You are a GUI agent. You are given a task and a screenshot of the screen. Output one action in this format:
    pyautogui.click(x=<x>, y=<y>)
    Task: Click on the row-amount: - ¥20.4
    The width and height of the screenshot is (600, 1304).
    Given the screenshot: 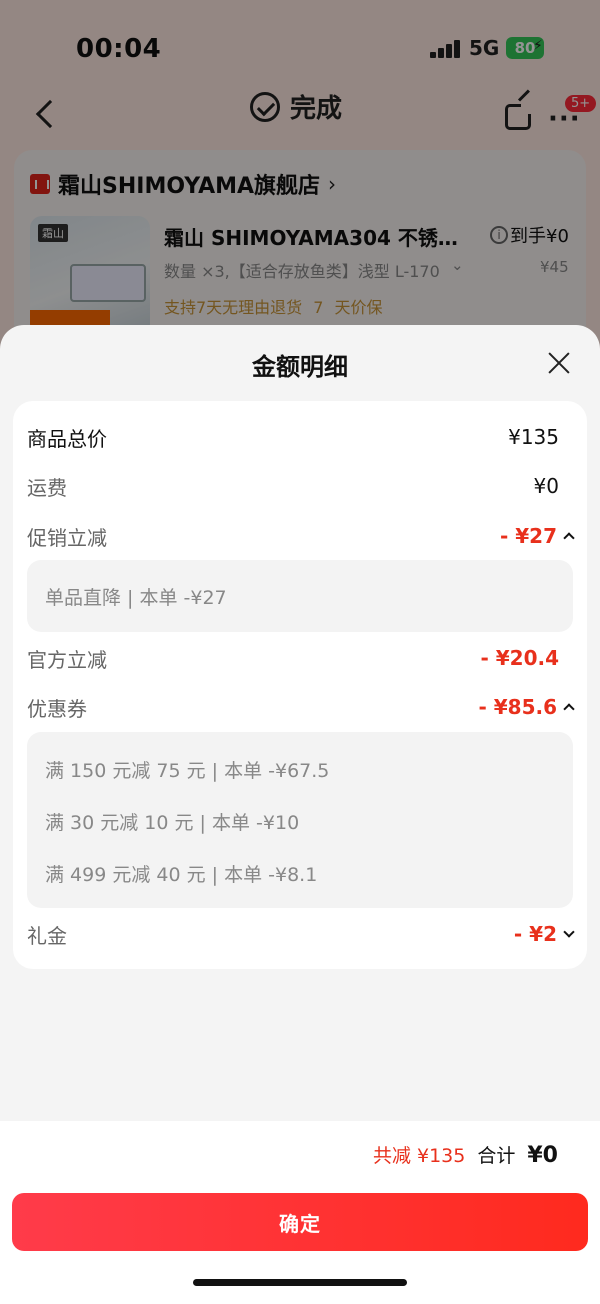 What is the action you would take?
    pyautogui.click(x=519, y=658)
    